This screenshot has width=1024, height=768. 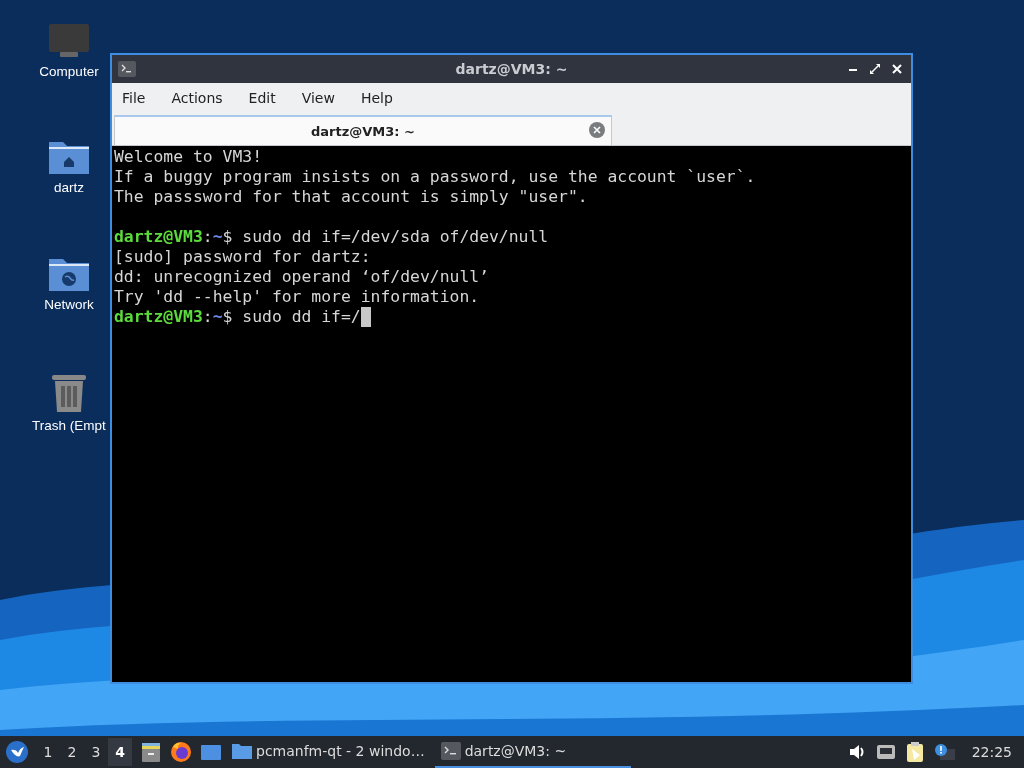 I want to click on file-cabinet-icon, so click(x=151, y=752).